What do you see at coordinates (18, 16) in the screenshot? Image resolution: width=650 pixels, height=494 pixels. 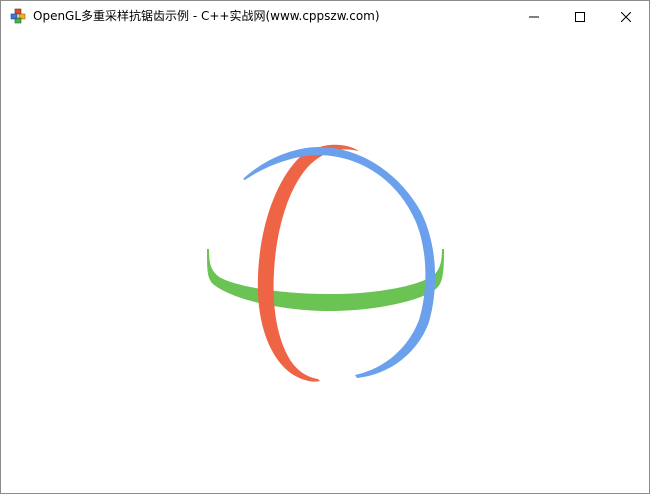 I see `app-icon` at bounding box center [18, 16].